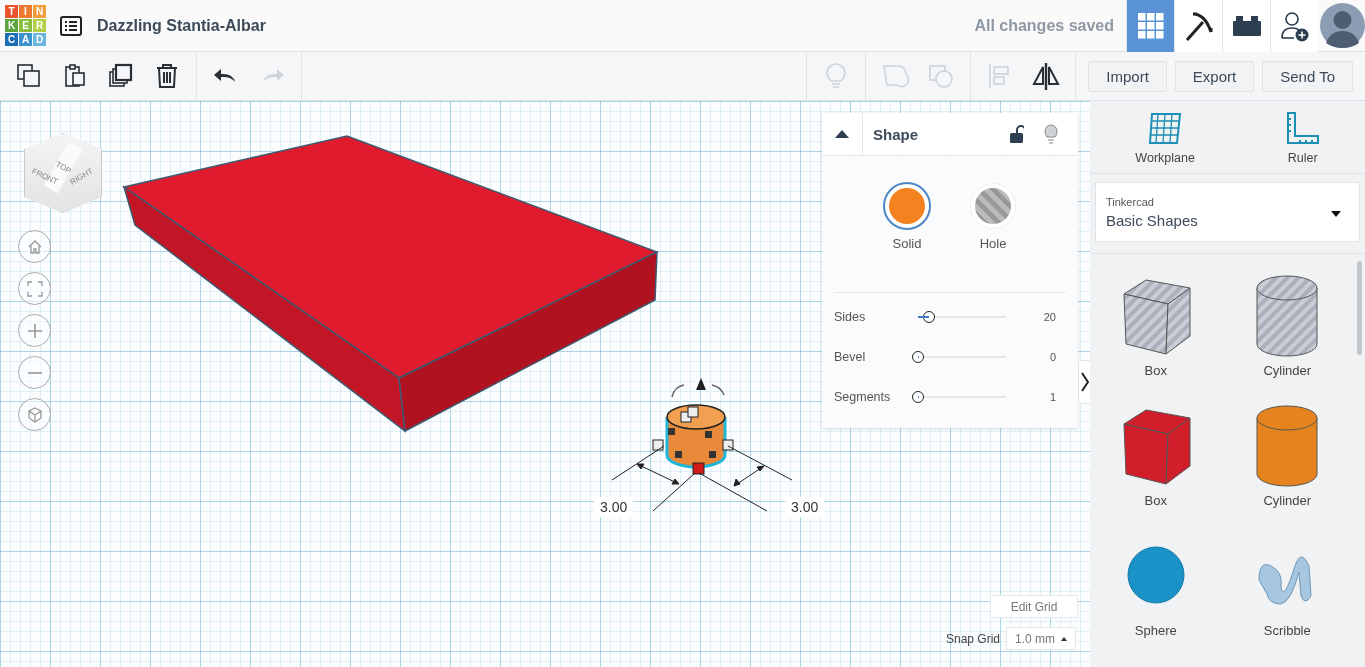 This screenshot has height=667, width=1365. I want to click on cube-icon, so click(34, 414).